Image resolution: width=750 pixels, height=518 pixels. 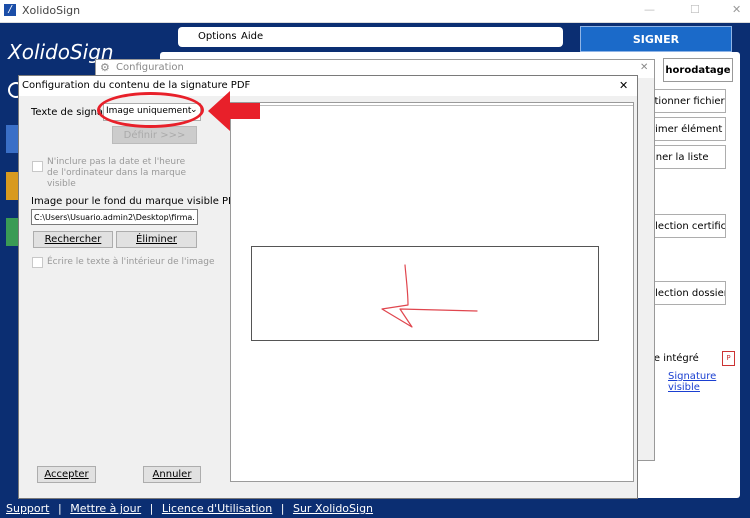 I want to click on annuler-button: Annuler, so click(x=172, y=474).